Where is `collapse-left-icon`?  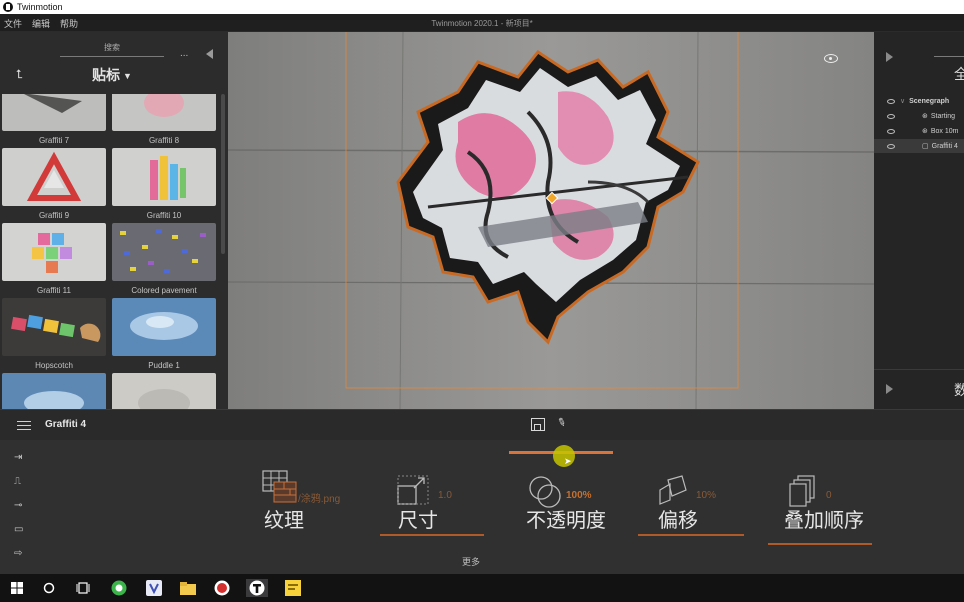 collapse-left-icon is located at coordinates (209, 54).